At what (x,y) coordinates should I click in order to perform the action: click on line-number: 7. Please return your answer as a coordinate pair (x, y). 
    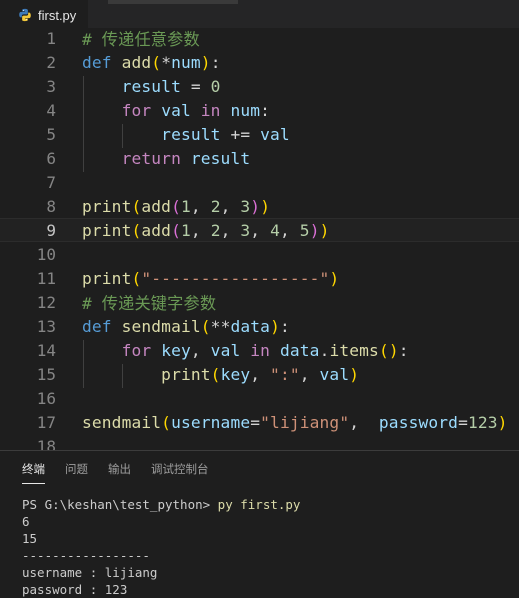
    Looking at the image, I should click on (51, 182).